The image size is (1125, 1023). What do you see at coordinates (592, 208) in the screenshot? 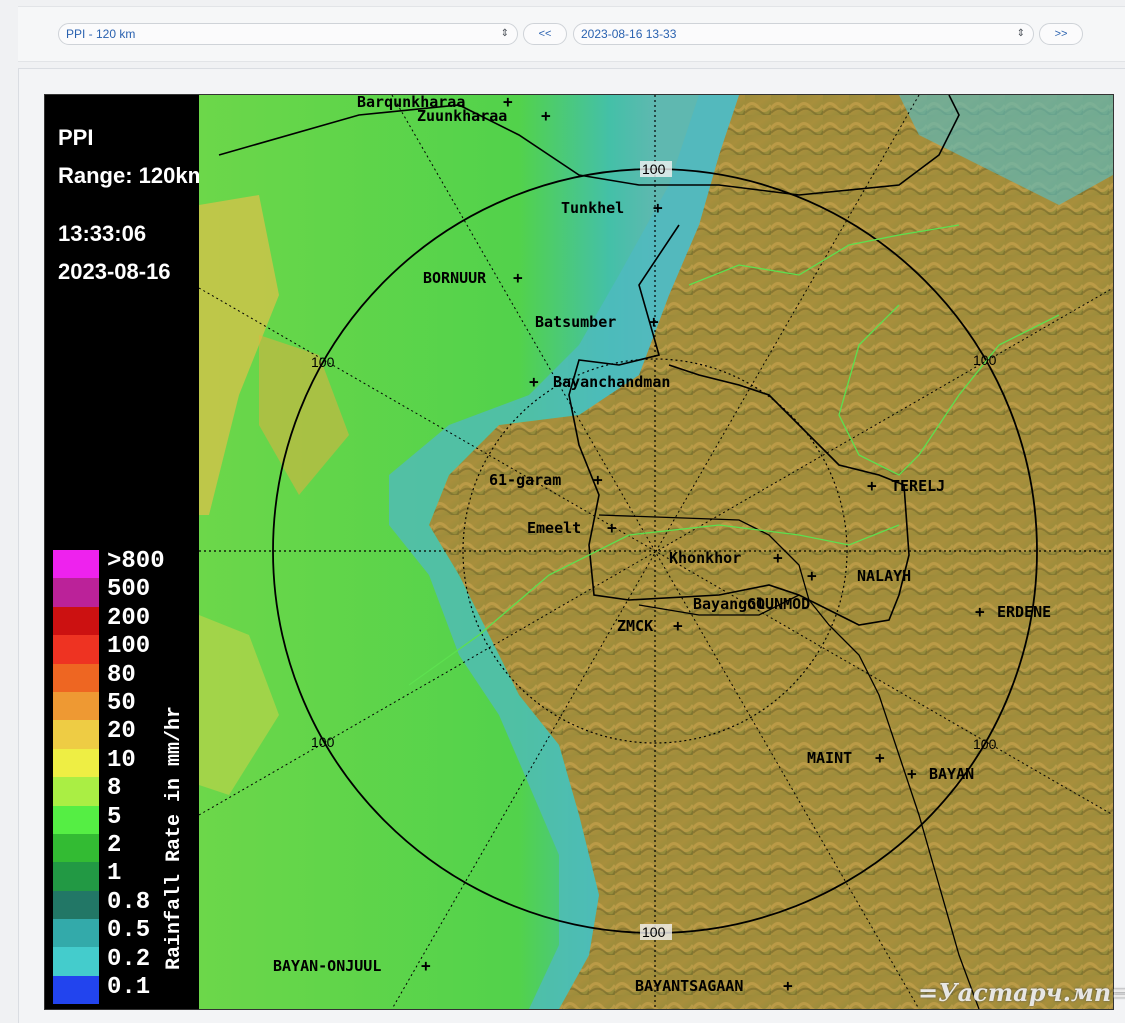
I see `place-label: Tunkhel` at bounding box center [592, 208].